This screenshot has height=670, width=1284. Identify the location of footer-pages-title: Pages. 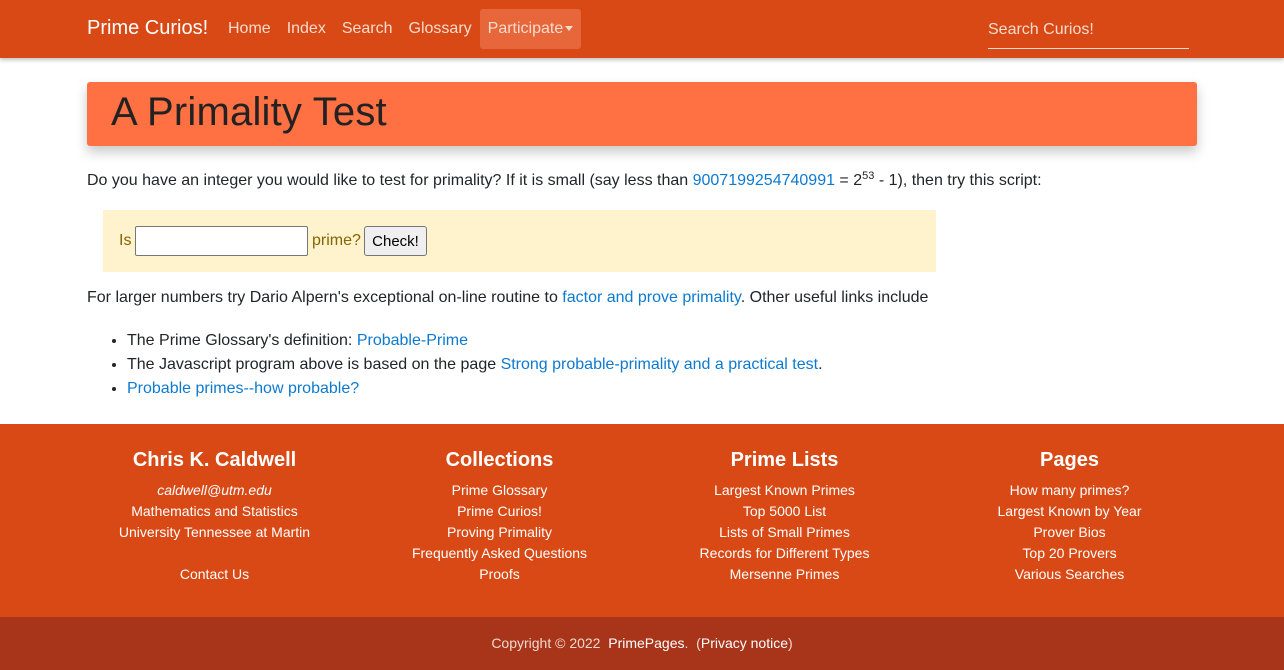
(1069, 460).